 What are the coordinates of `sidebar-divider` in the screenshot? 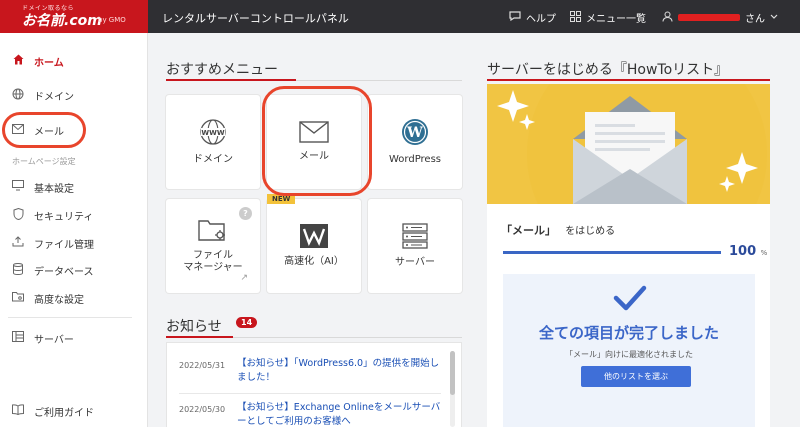 It's located at (70, 317).